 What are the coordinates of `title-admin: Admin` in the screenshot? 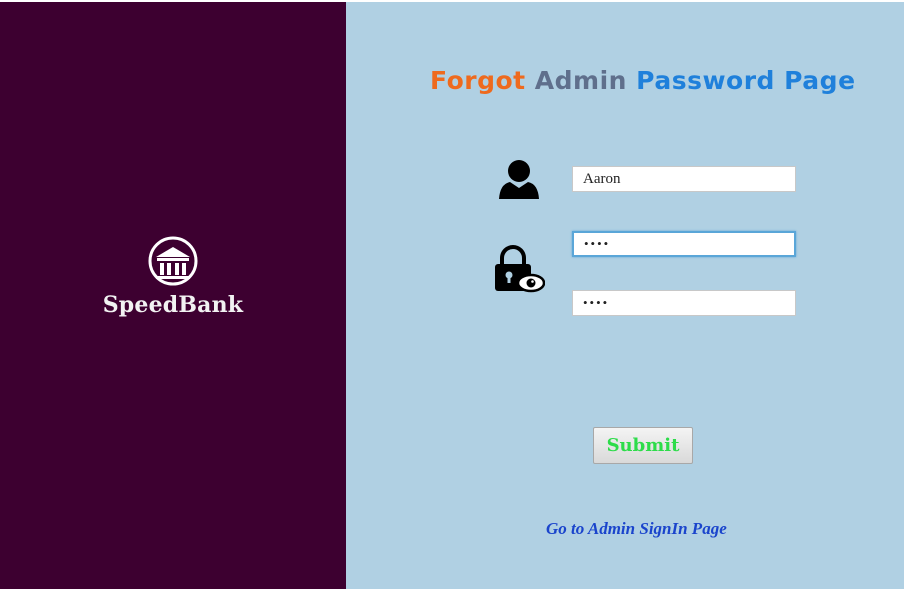 It's located at (585, 80).